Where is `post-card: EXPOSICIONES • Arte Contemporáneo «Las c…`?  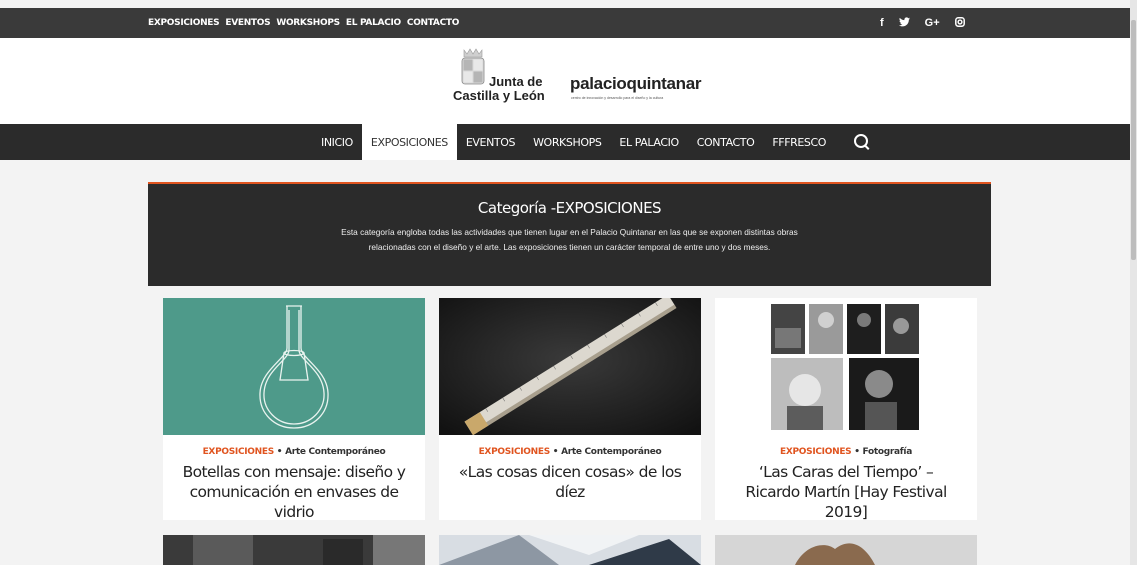 post-card: EXPOSICIONES • Arte Contemporáneo «Las c… is located at coordinates (570, 409).